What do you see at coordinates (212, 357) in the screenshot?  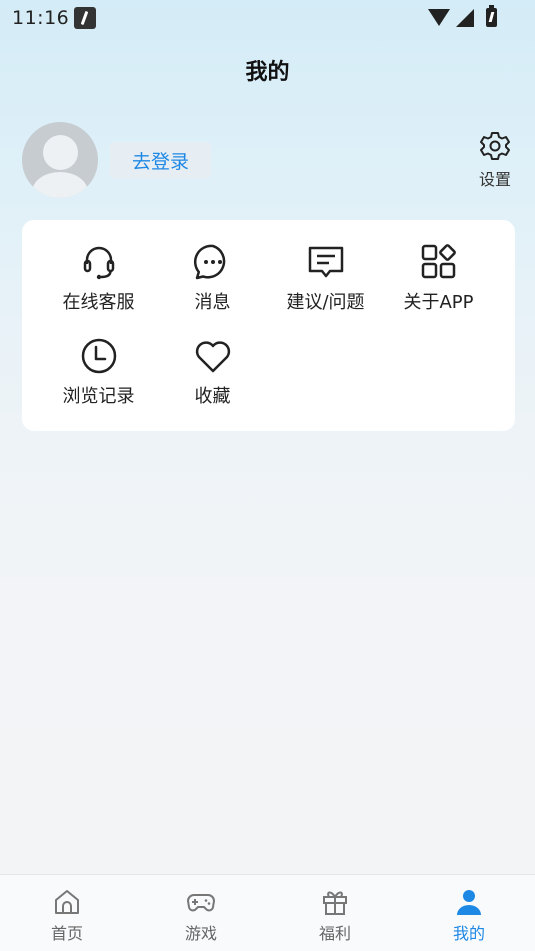 I see `heart-icon` at bounding box center [212, 357].